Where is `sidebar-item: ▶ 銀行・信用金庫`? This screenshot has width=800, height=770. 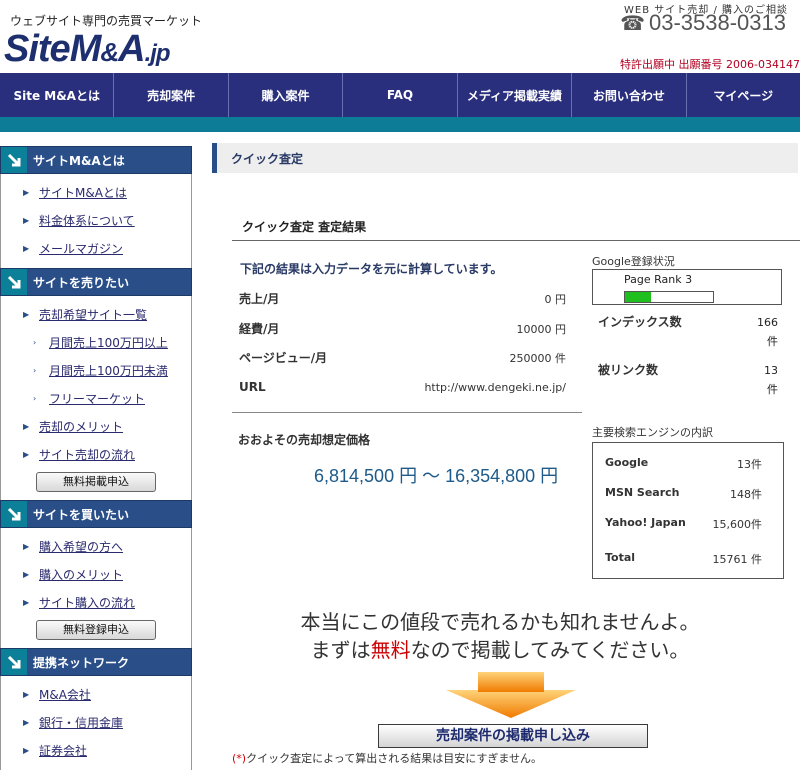
sidebar-item: ▶ 銀行・信用金庫 is located at coordinates (96, 722).